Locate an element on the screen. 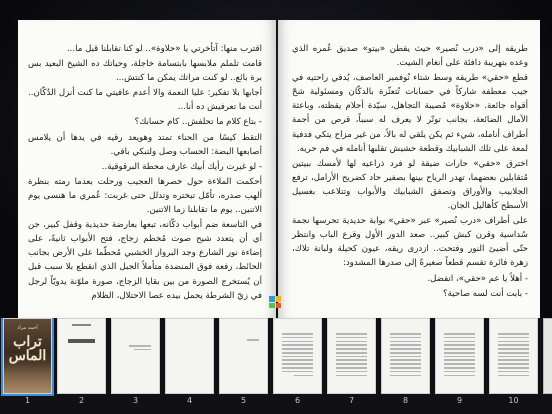 This screenshot has height=414, width=552. right-paragraph: - بابت أنت لسه صاحية؟ is located at coordinates (485, 293).